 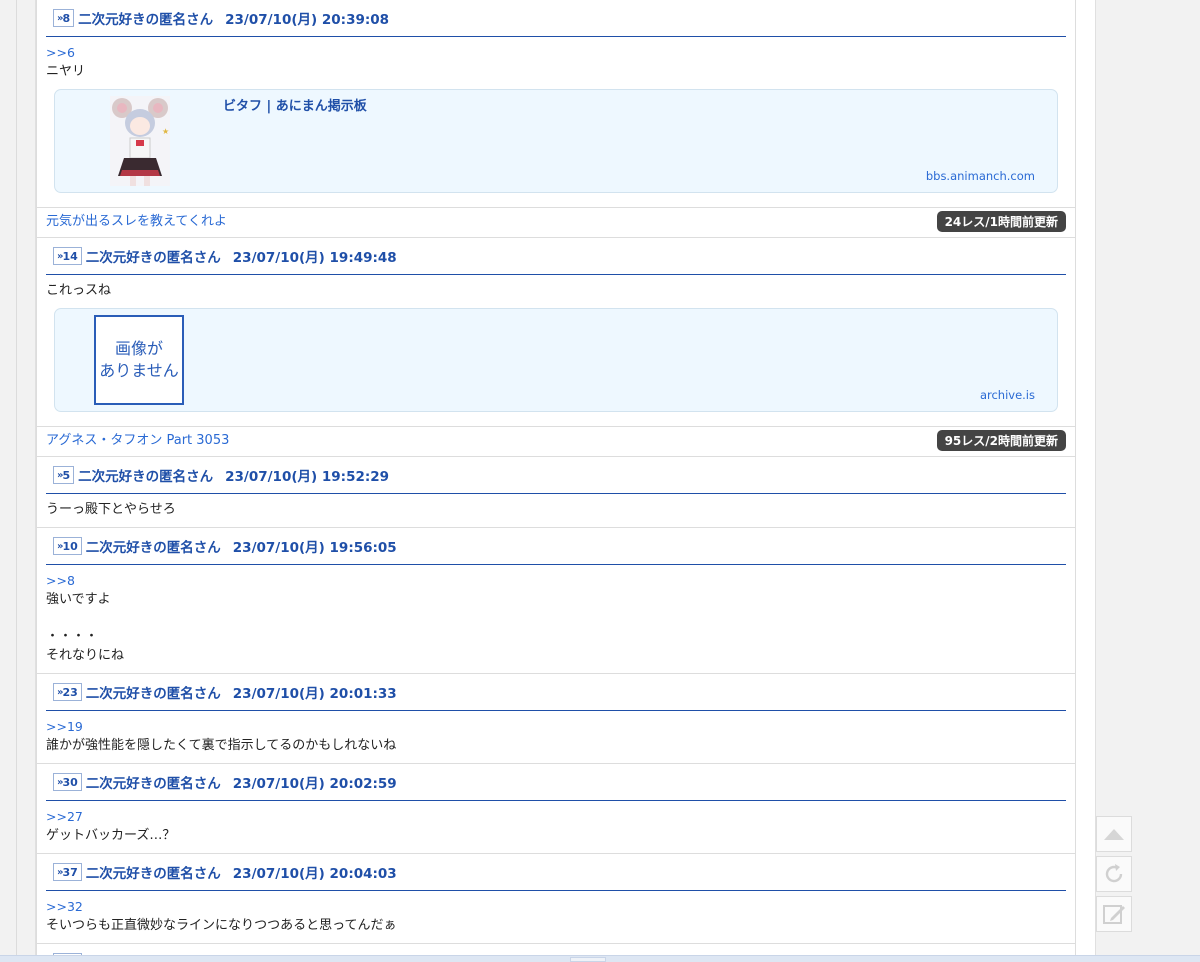 I want to click on reply-anchor-link: >>27, so click(x=556, y=816).